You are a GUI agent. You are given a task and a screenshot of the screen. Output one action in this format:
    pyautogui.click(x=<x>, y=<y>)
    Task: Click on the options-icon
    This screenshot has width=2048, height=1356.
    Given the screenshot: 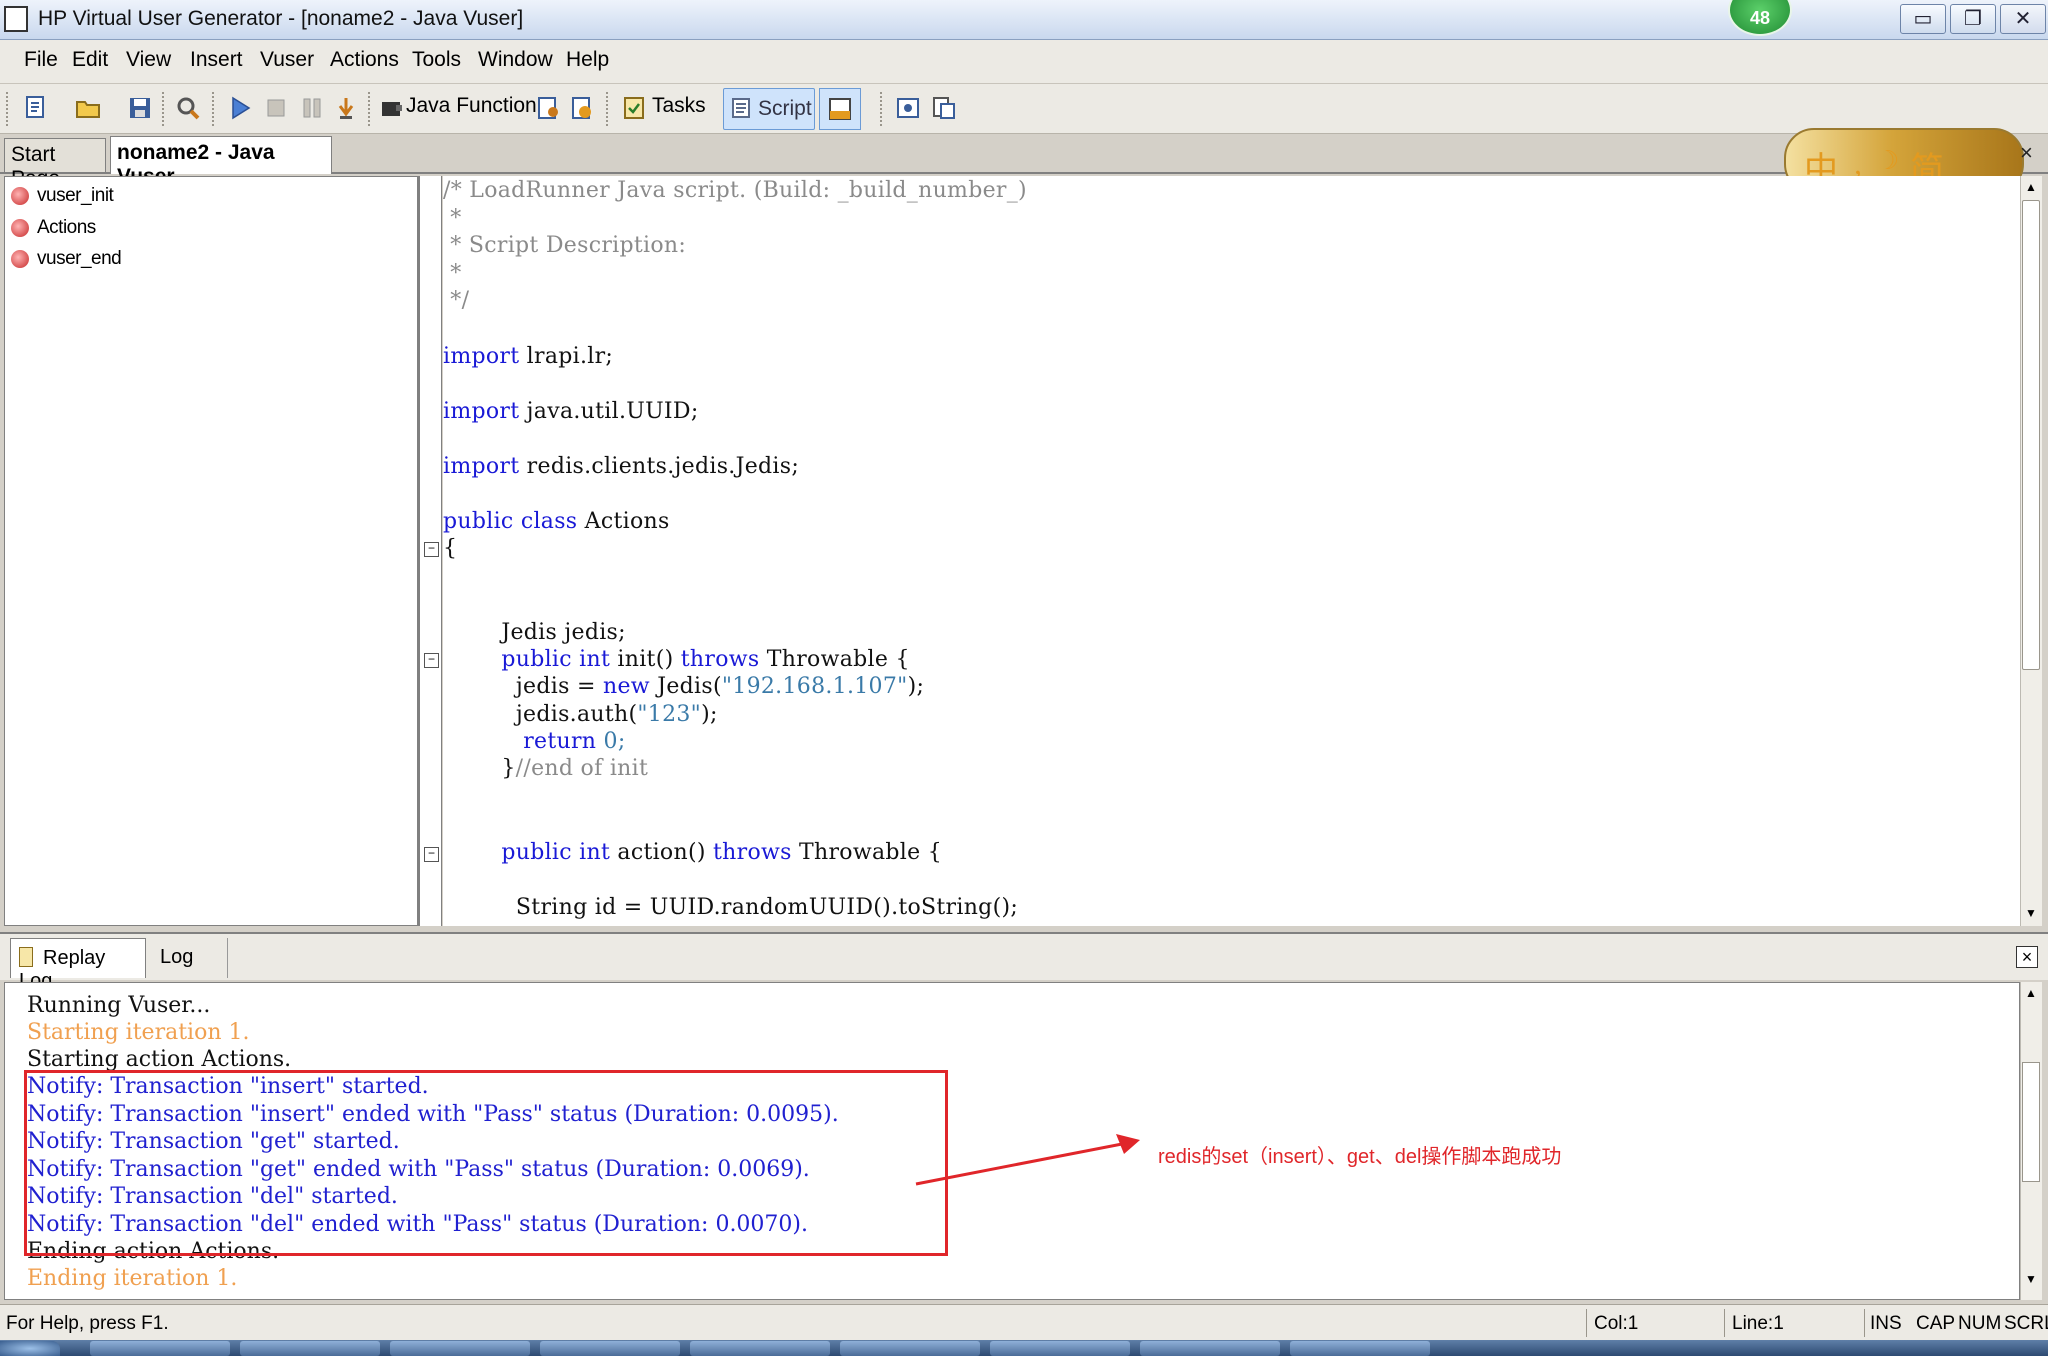 What is the action you would take?
    pyautogui.click(x=908, y=108)
    